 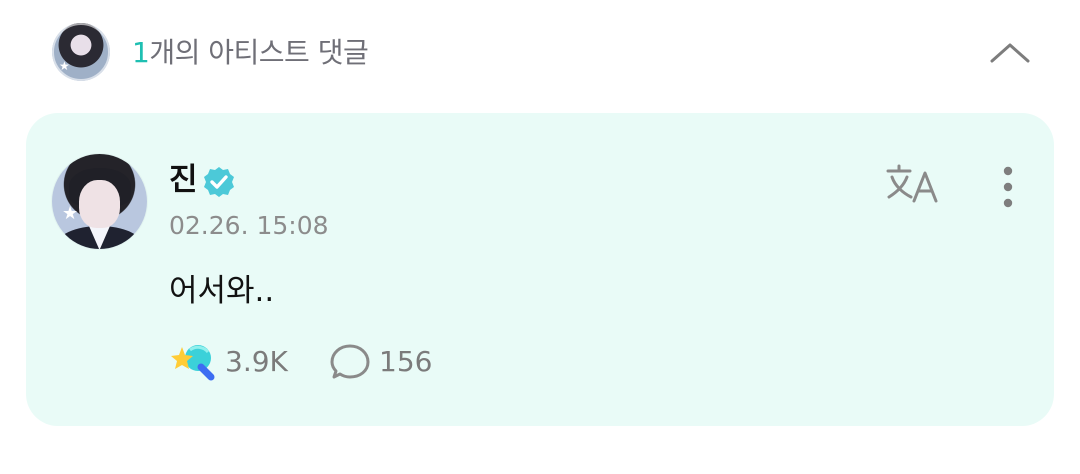 What do you see at coordinates (259, 52) in the screenshot?
I see `artist-comments-label: 개의 아티스트 댓글` at bounding box center [259, 52].